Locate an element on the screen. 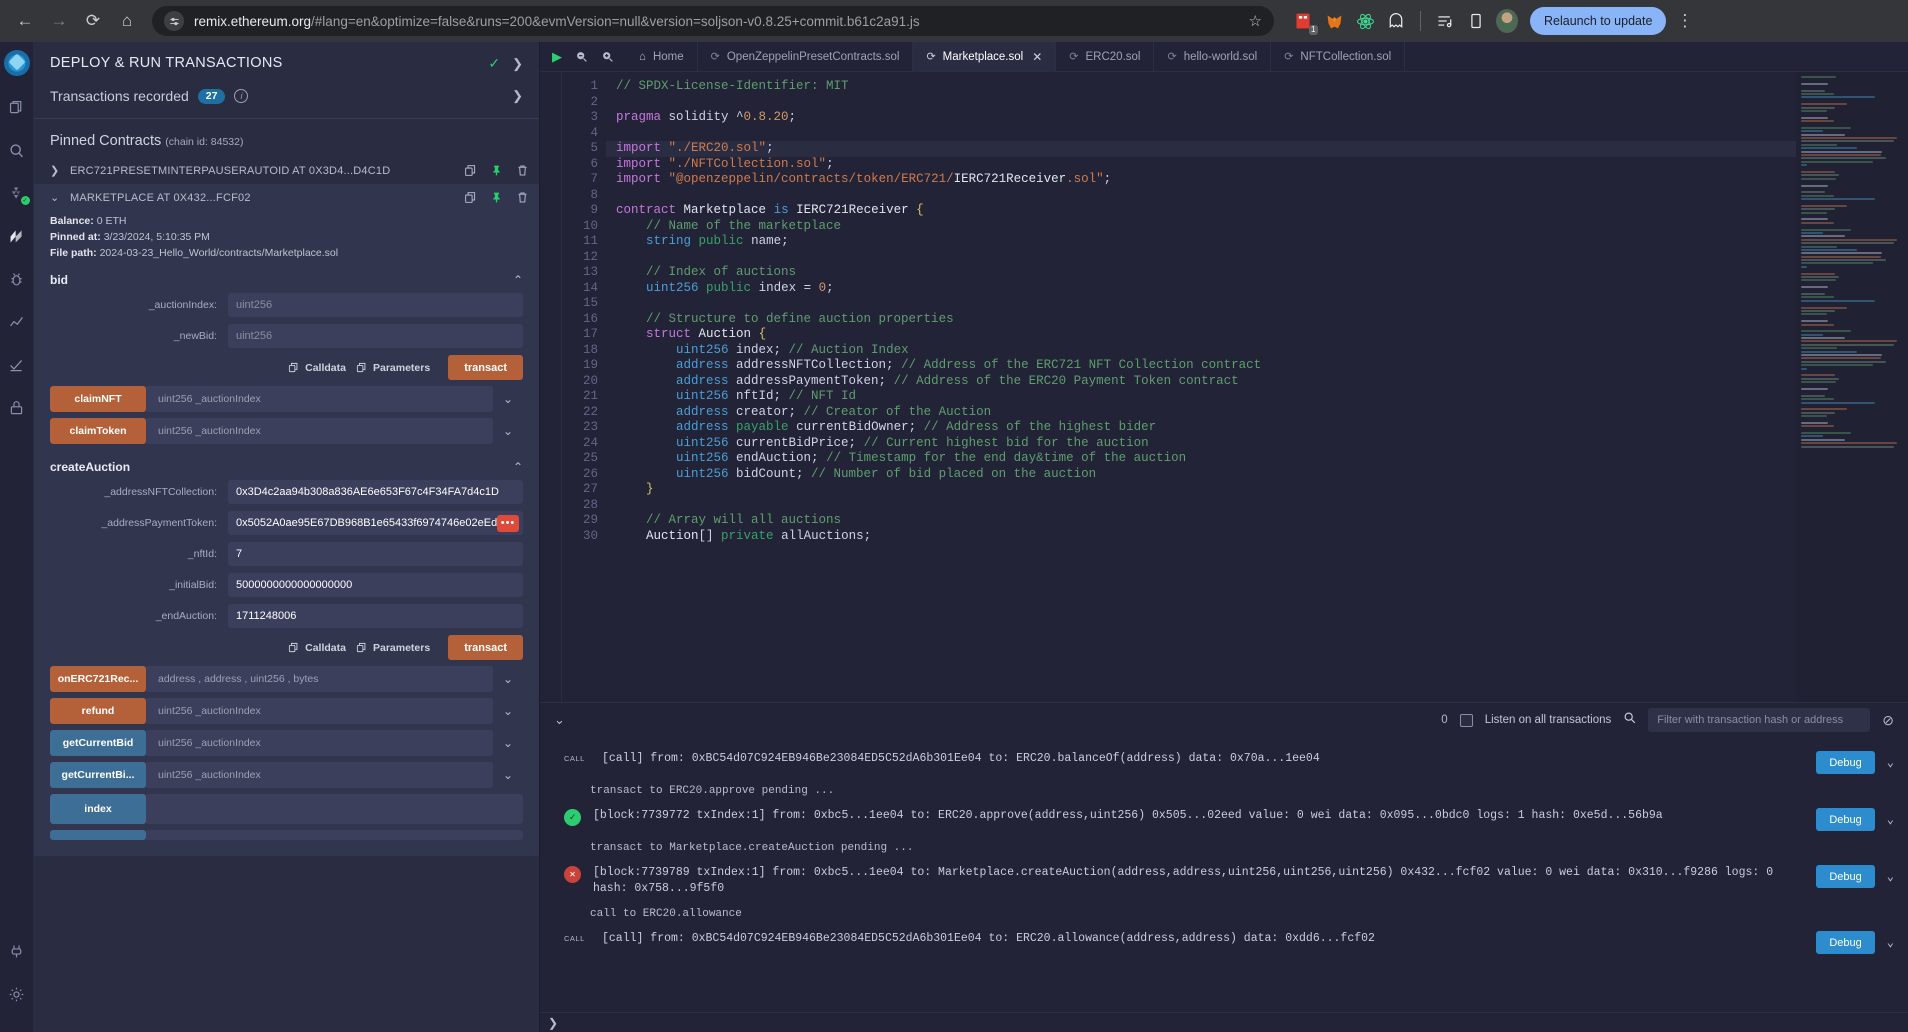  profile-avatar is located at coordinates (1507, 21).